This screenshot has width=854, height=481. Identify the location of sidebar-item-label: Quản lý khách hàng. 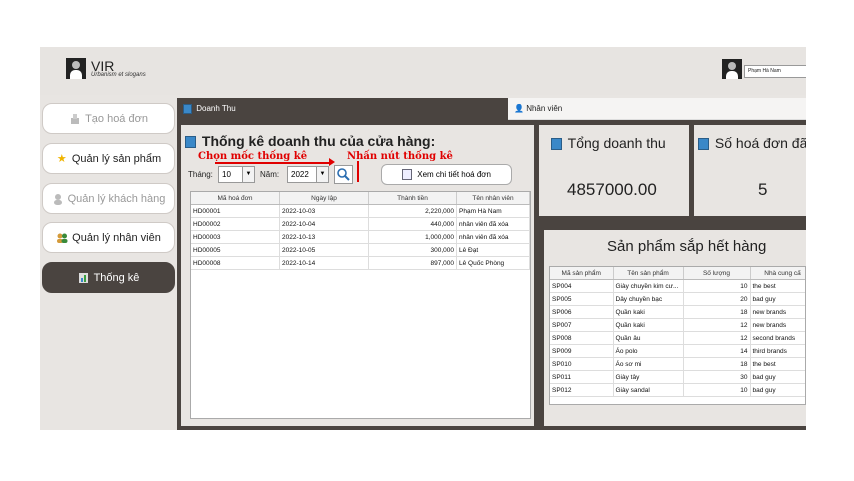
(116, 198).